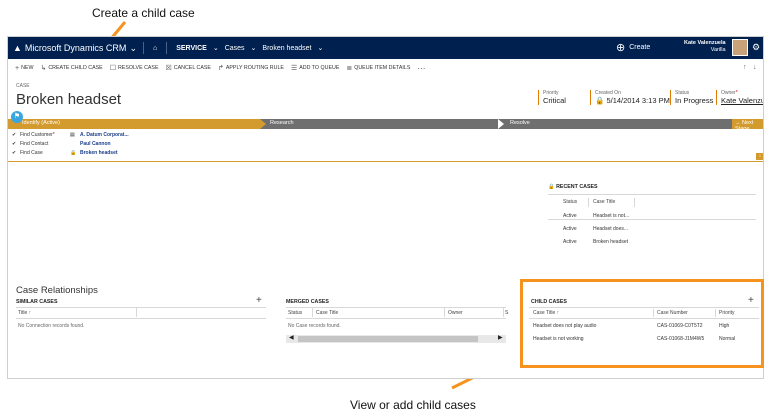 Image resolution: width=768 pixels, height=417 pixels. What do you see at coordinates (286, 48) in the screenshot?
I see `nav-record: Broken headset` at bounding box center [286, 48].